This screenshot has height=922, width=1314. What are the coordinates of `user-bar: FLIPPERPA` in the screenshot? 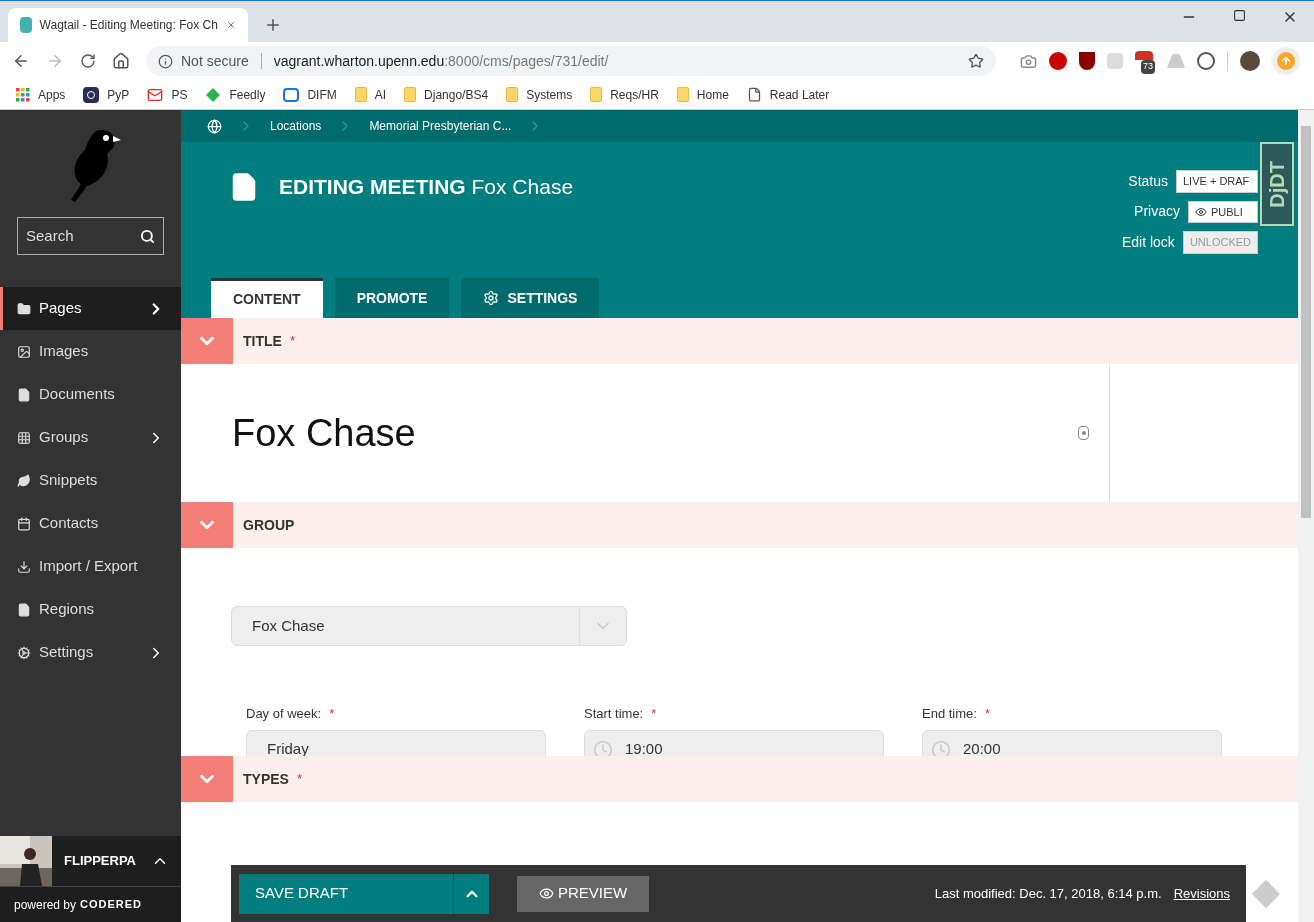 It's located at (90, 861).